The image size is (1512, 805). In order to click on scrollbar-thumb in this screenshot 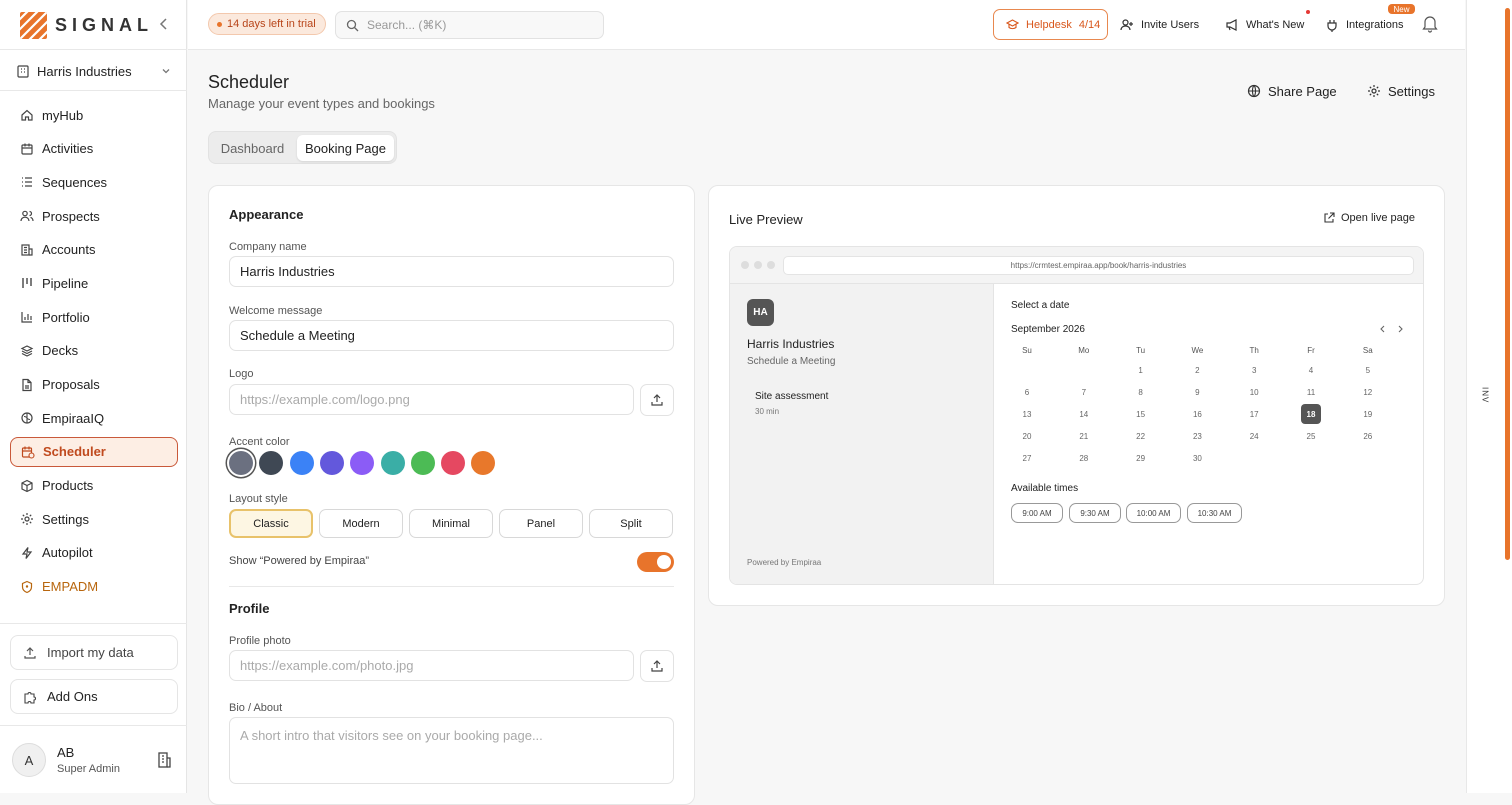, I will do `click(1507, 284)`.